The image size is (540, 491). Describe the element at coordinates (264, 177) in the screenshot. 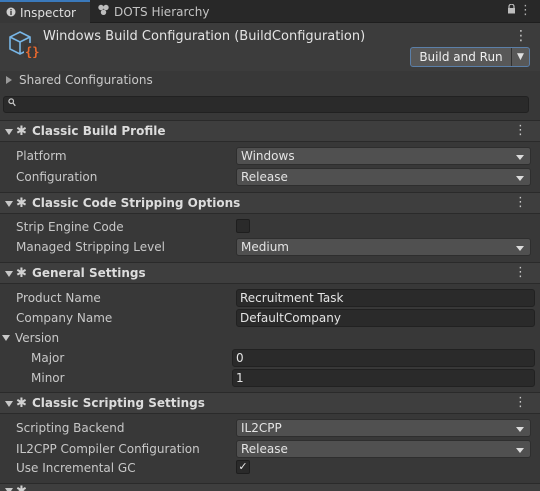

I see `configuration-value: Release` at that location.